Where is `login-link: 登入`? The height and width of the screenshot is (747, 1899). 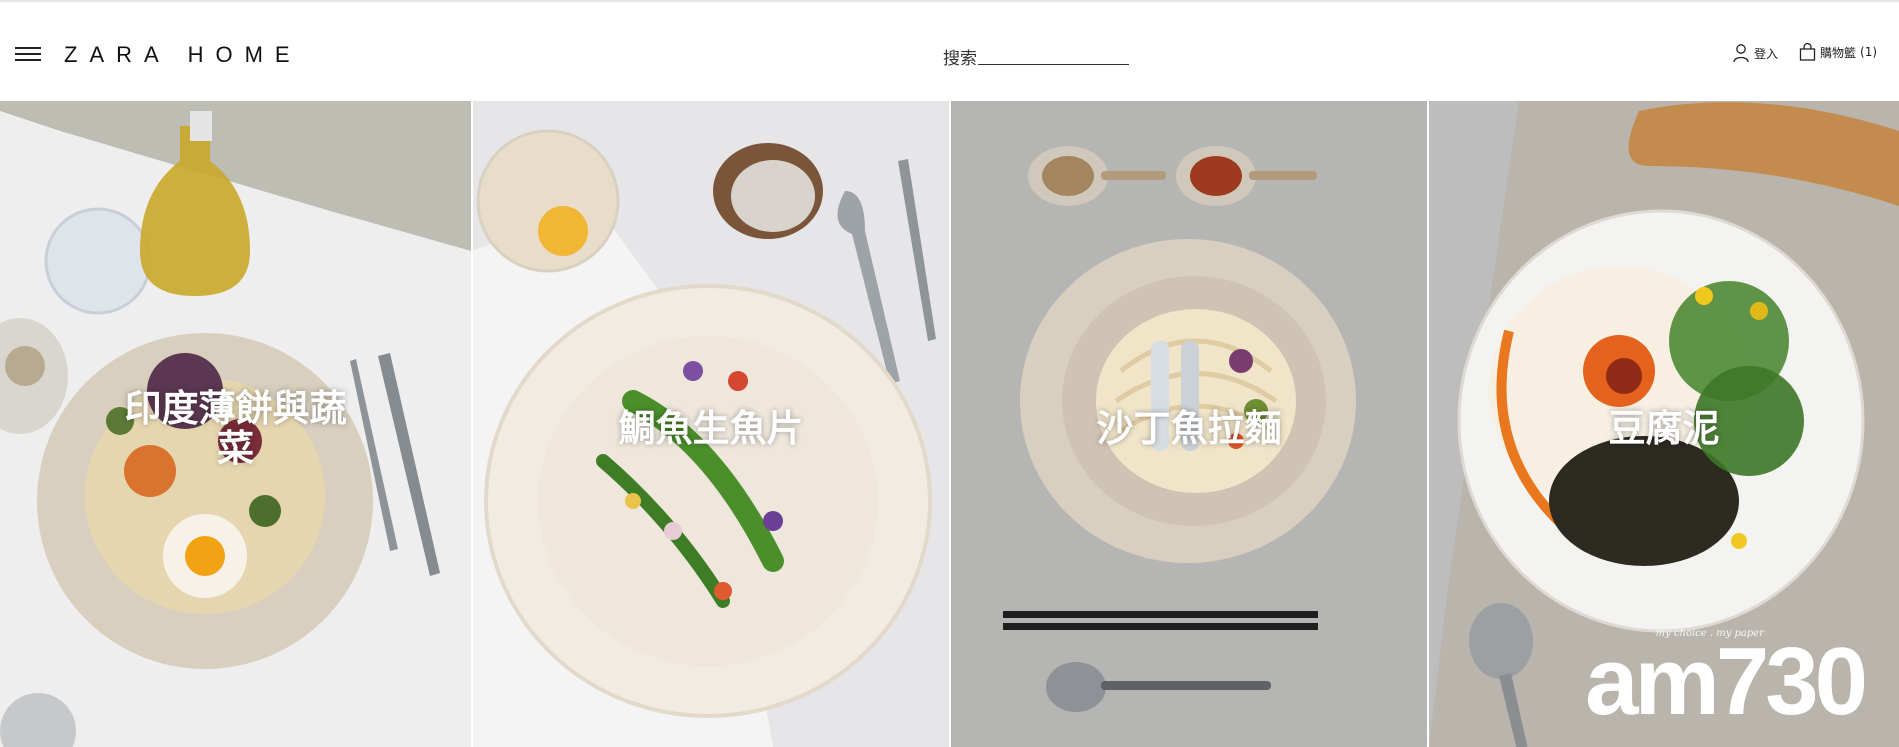
login-link: 登入 is located at coordinates (1755, 53).